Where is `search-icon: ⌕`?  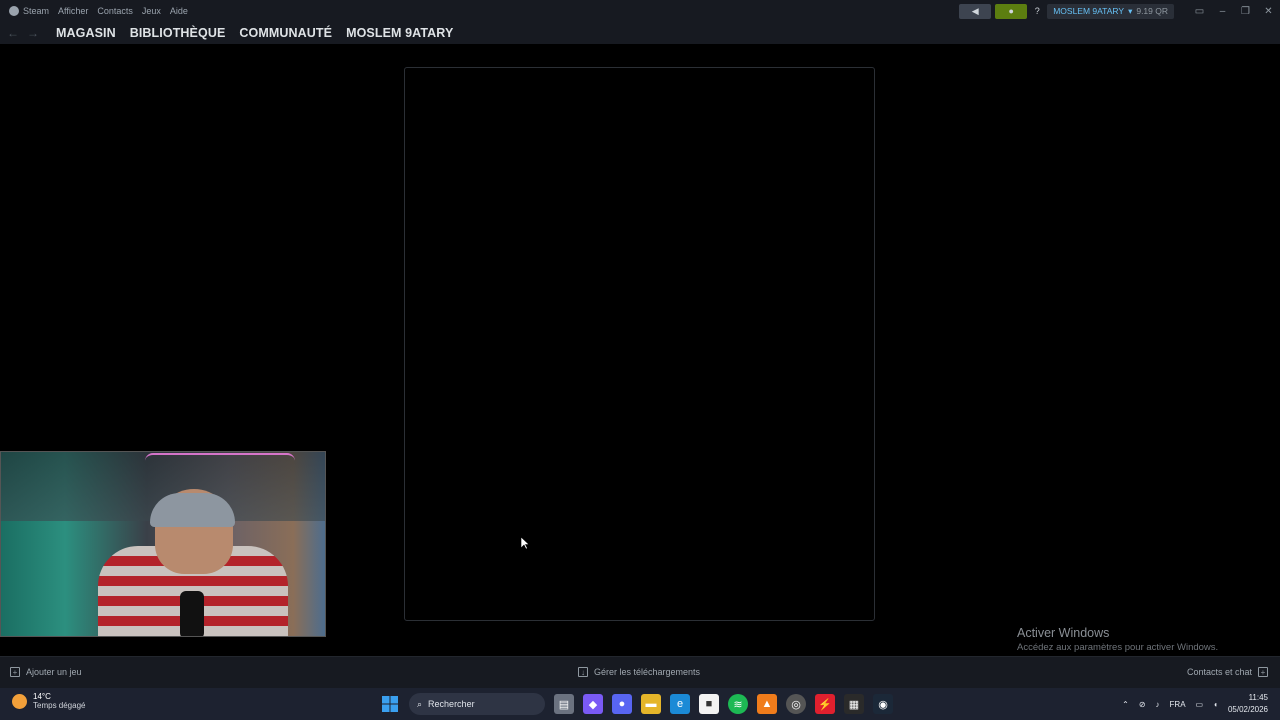 search-icon: ⌕ is located at coordinates (420, 703).